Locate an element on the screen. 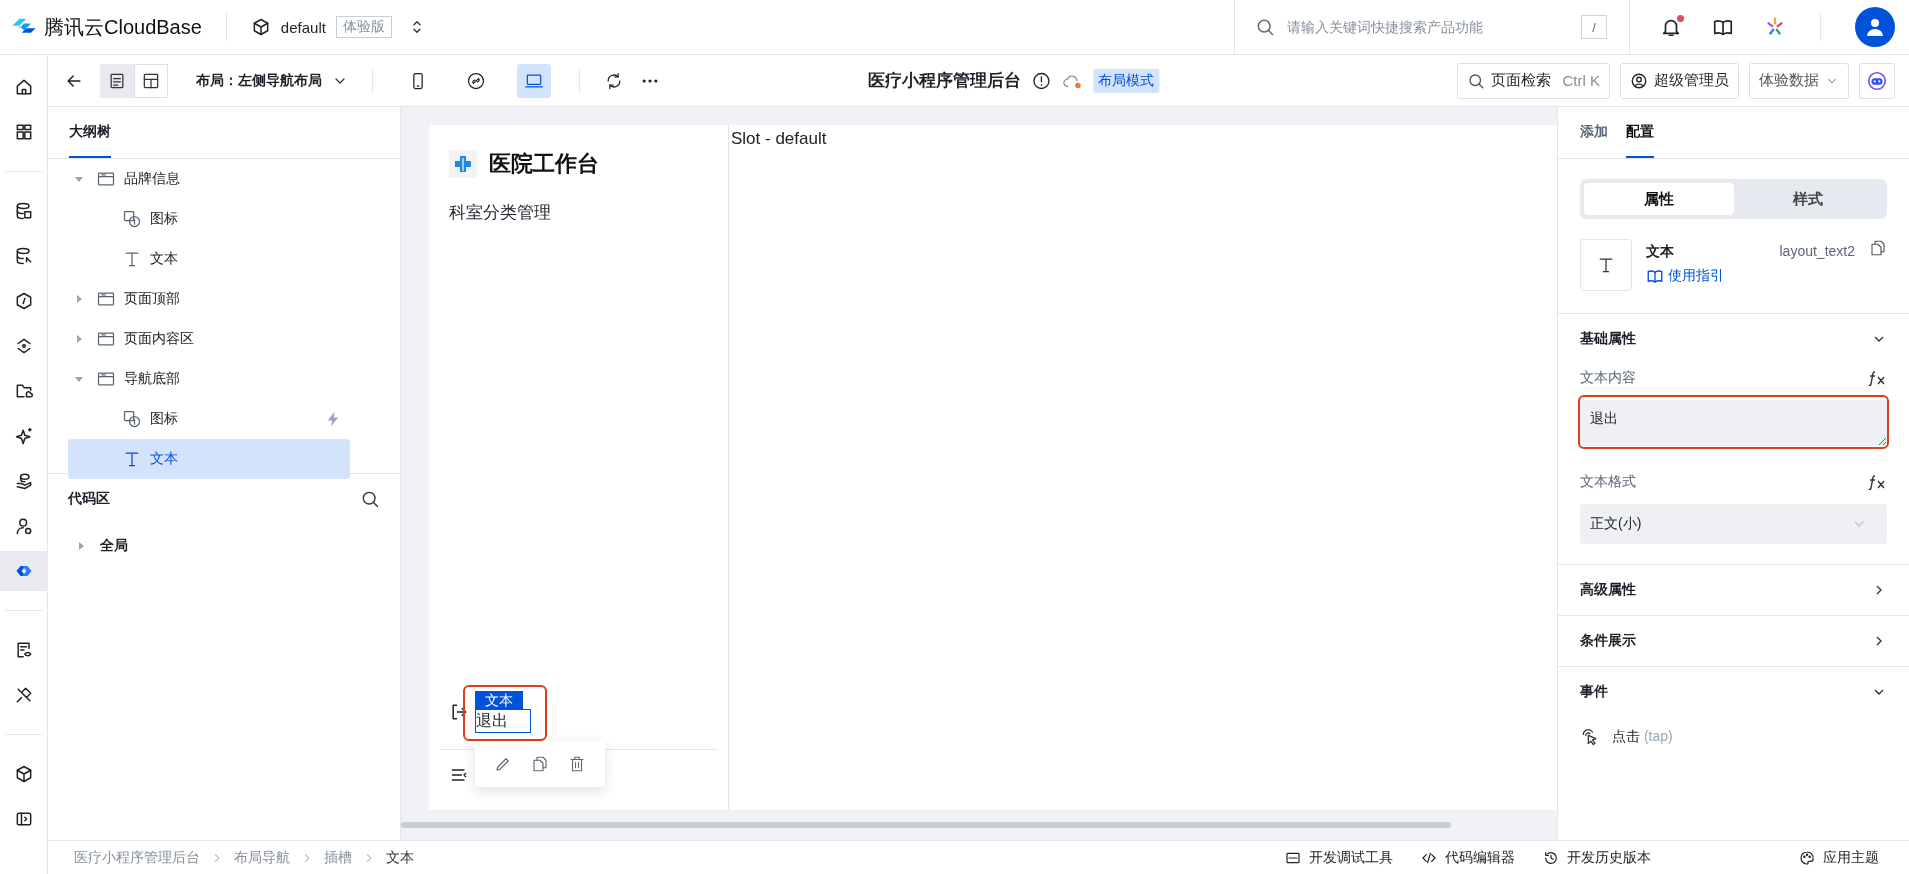 This screenshot has height=874, width=1909. mode-tag: 布局模式 is located at coordinates (1125, 80).